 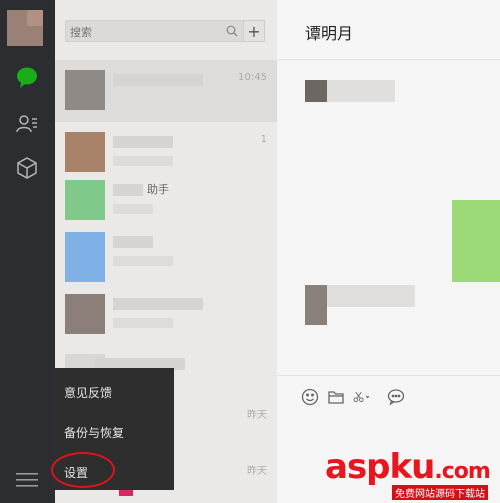 I want to click on avatar, so click(x=25, y=28).